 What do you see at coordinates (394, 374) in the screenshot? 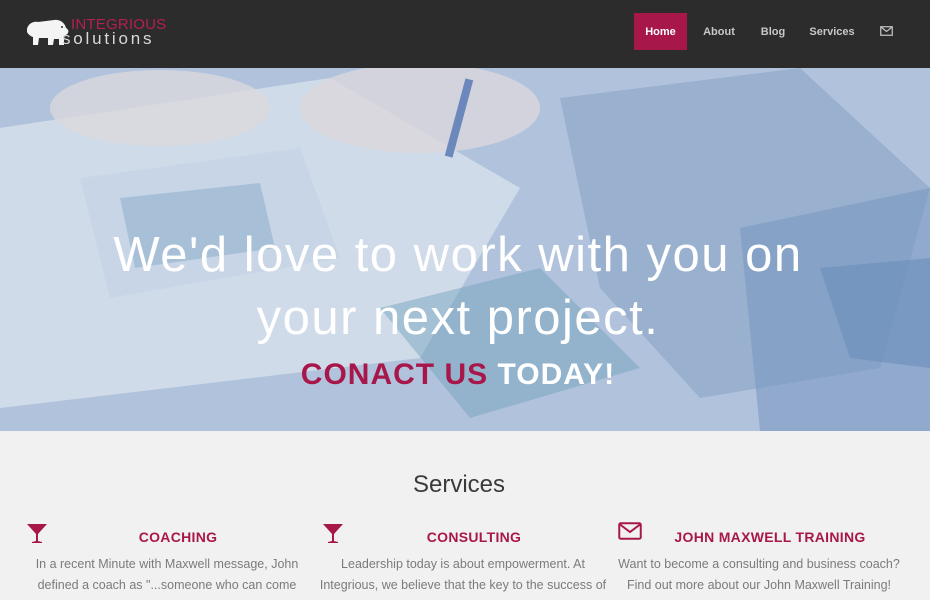
I see `cta-contact-us: CONACT US` at bounding box center [394, 374].